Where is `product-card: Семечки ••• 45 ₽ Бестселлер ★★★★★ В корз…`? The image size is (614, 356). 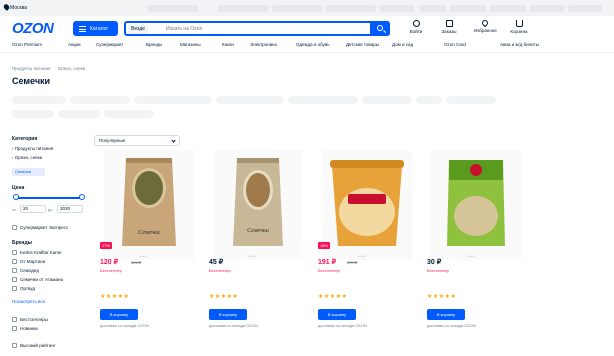
product-card: Семечки ••• 45 ₽ Бестселлер ★★★★★ В корз… is located at coordinates (259, 252).